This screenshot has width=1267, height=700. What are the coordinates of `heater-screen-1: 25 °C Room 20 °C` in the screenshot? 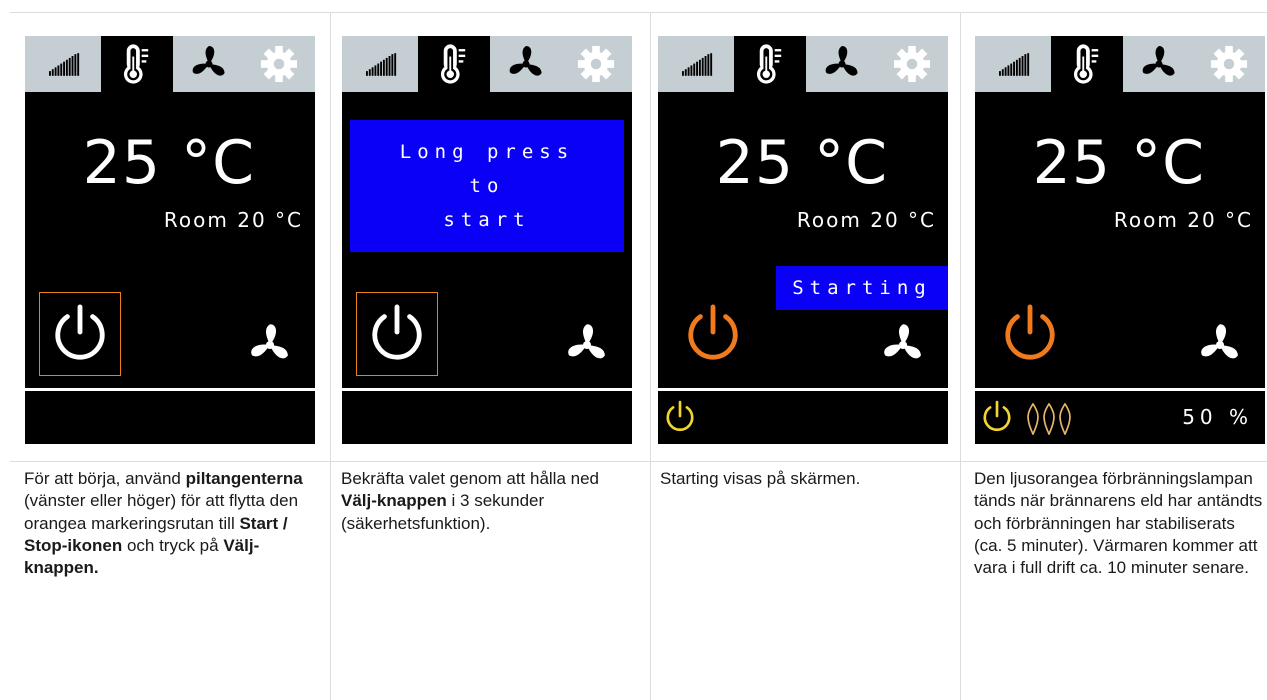 It's located at (170, 240).